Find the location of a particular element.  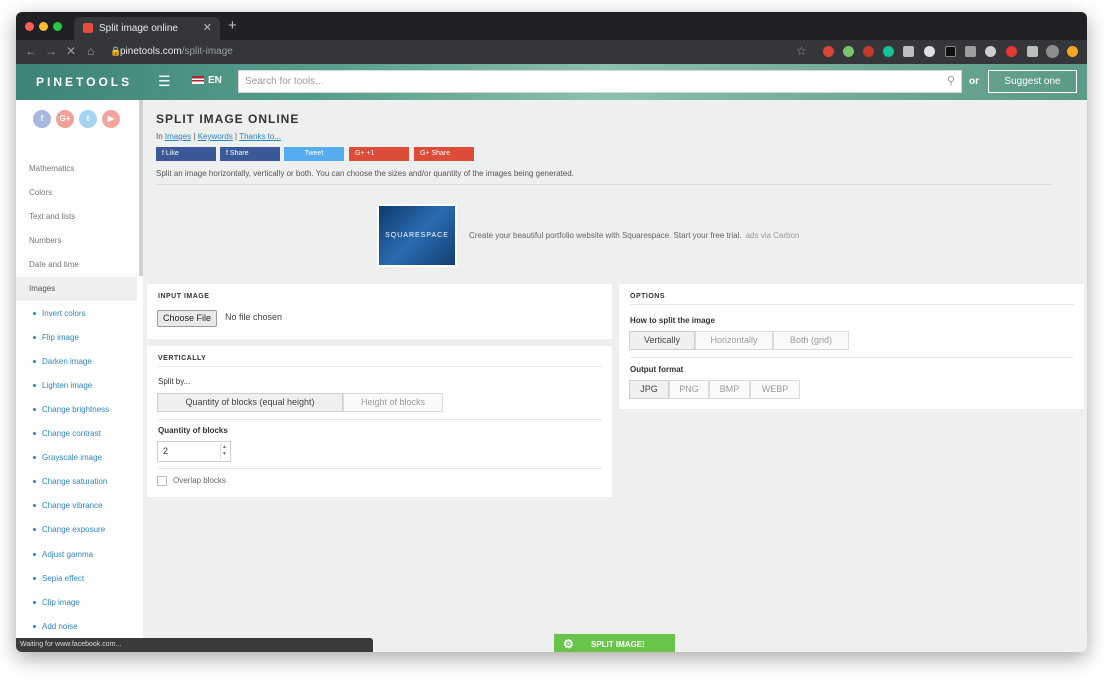

facebook-icon: f is located at coordinates (42, 119).